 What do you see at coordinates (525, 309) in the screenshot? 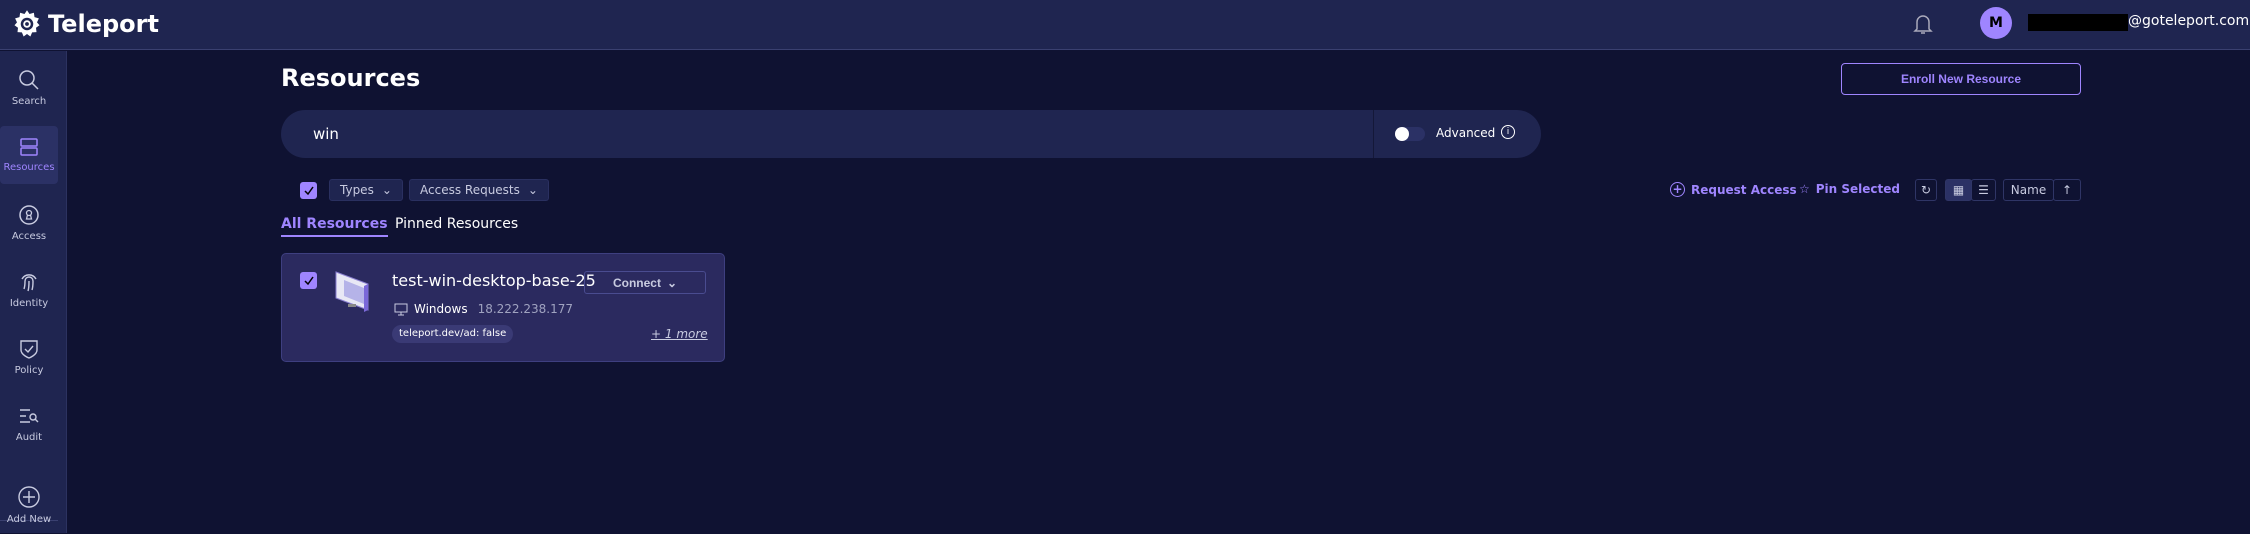
I see `resource-address: 18.222.238.177` at bounding box center [525, 309].